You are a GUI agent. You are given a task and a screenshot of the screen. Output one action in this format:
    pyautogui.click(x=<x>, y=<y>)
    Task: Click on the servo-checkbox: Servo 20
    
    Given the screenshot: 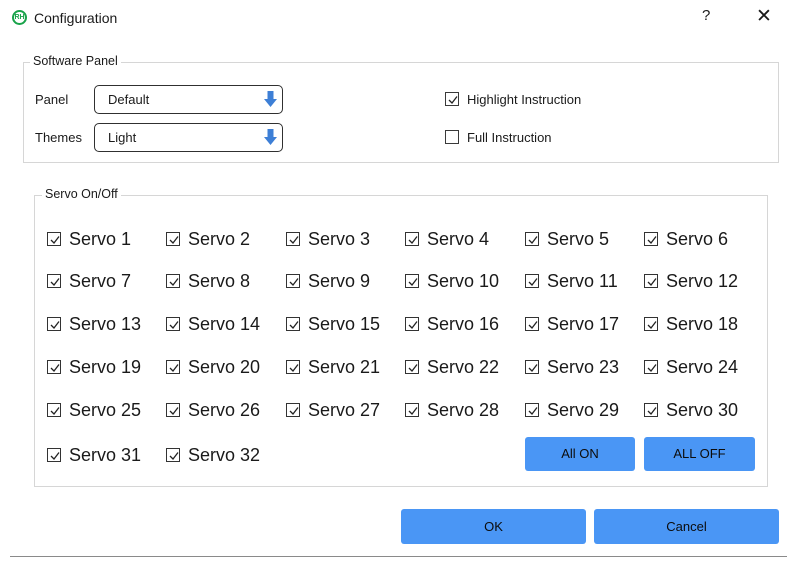 What is the action you would take?
    pyautogui.click(x=224, y=367)
    